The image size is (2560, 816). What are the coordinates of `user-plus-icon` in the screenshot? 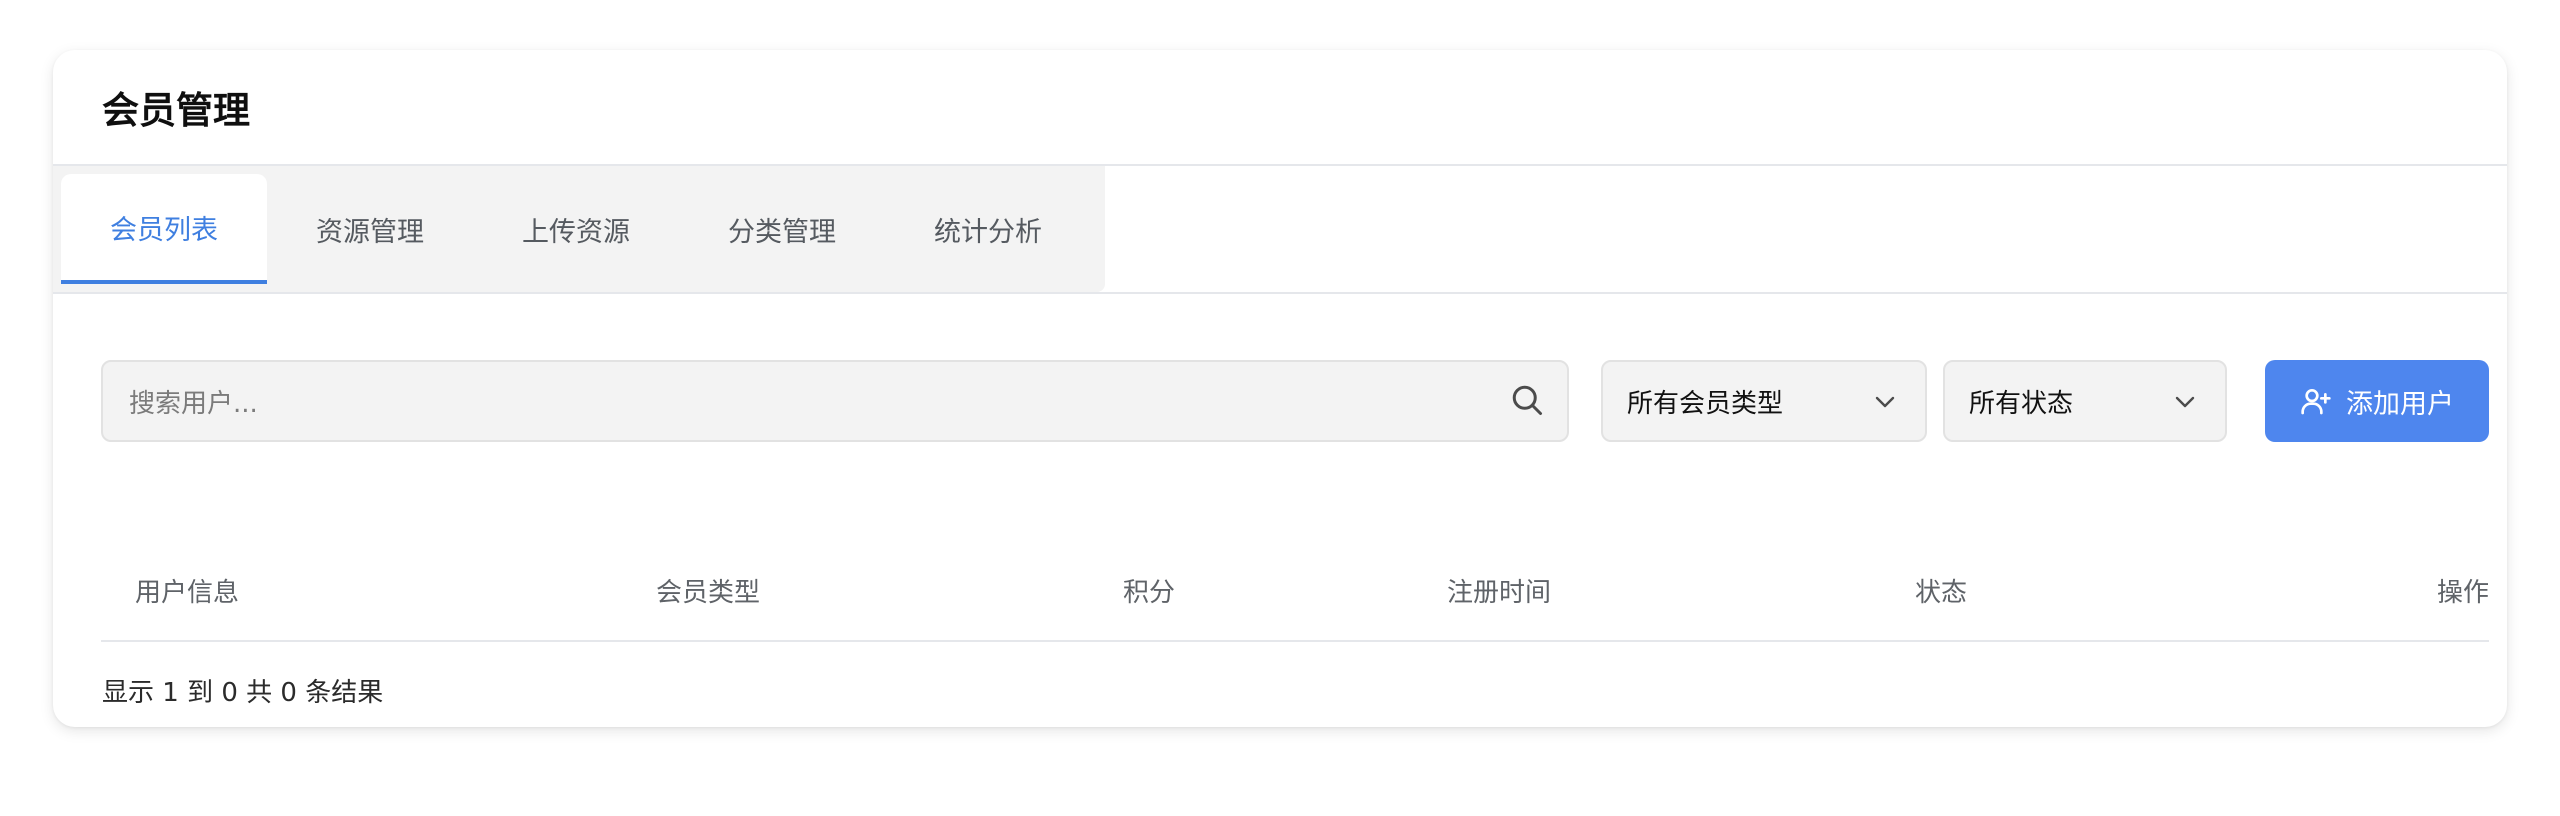 It's located at (2316, 402).